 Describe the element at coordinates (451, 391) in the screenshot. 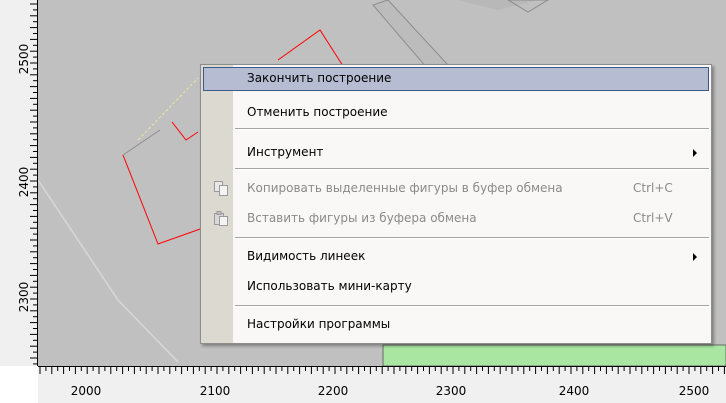

I see `horizontal-ruler-label: 2300` at that location.